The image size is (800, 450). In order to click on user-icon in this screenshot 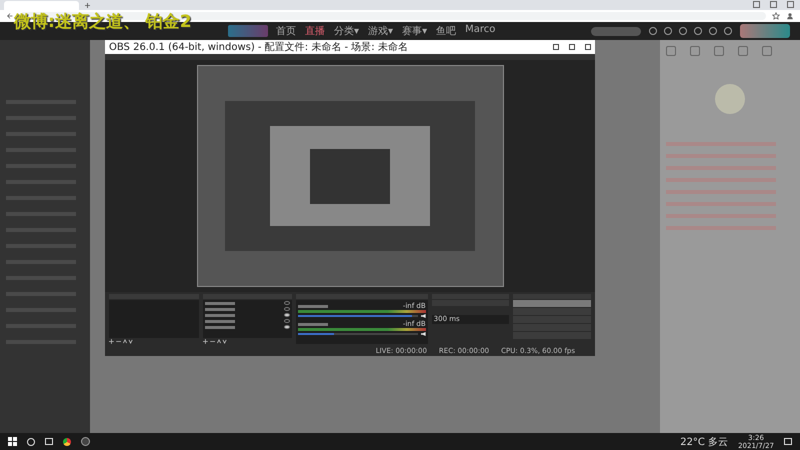, I will do `click(790, 16)`.